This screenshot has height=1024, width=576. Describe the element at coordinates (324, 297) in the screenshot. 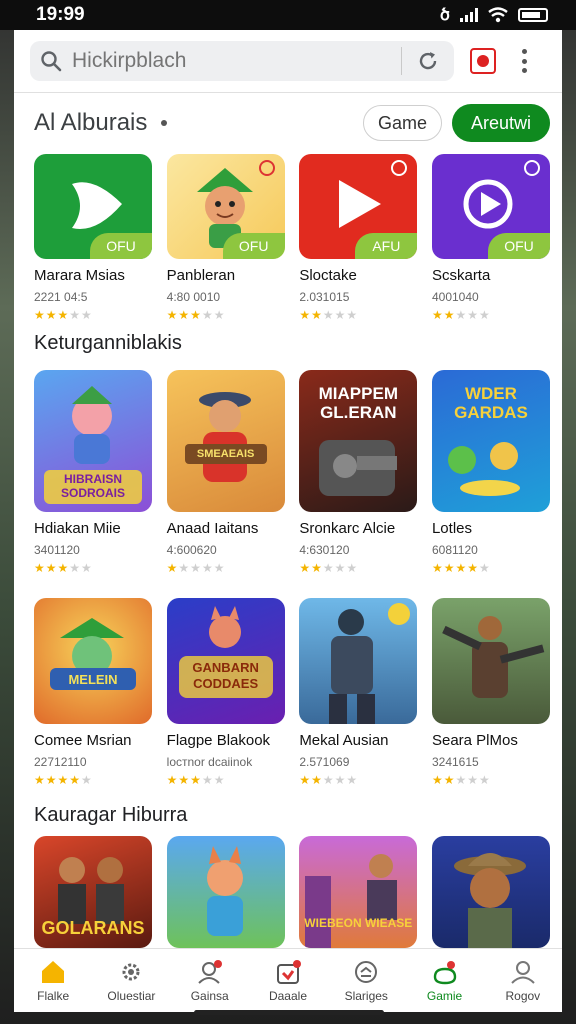

I see `app-meta: 2.031015` at that location.